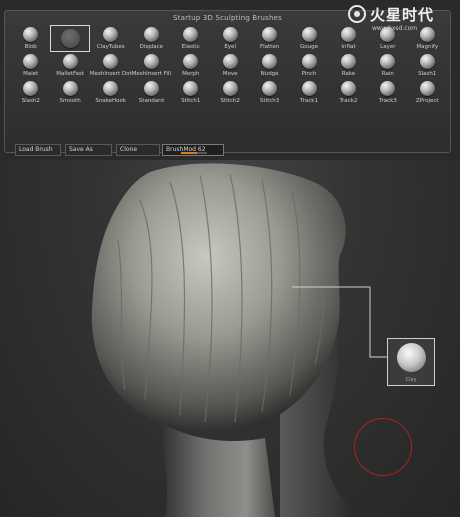 This screenshot has height=517, width=460. Describe the element at coordinates (383, 447) in the screenshot. I see `brush-draw-size-circle` at that location.